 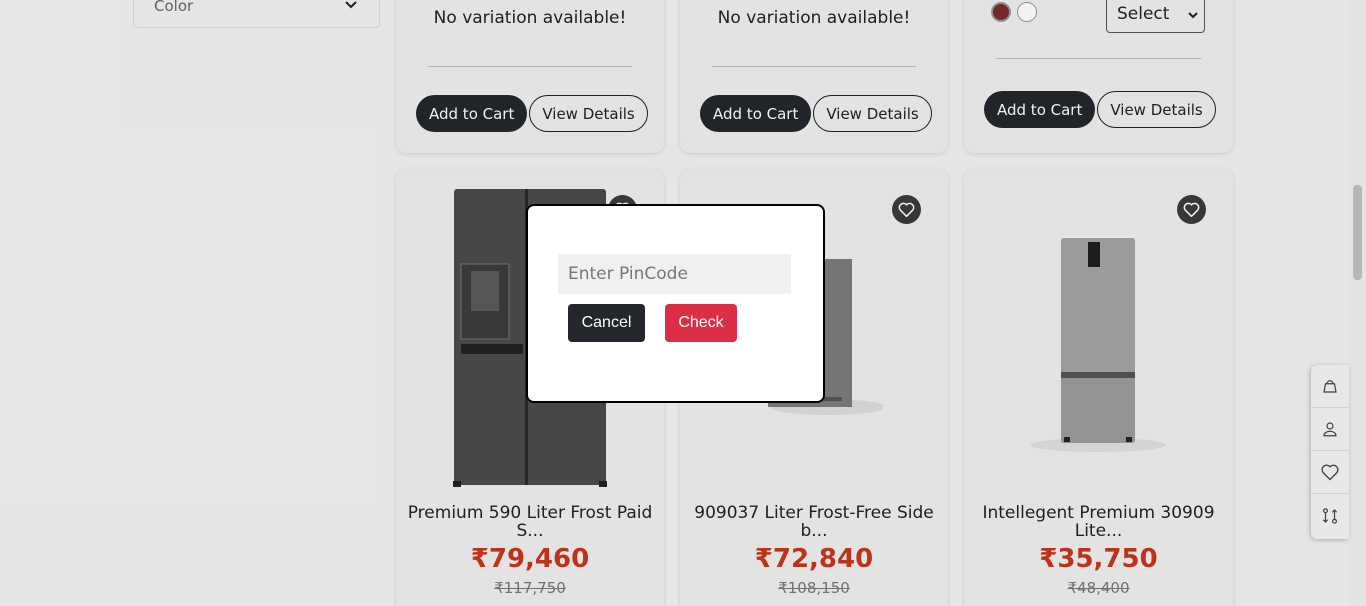 I want to click on pincode-modal: Cancel Check, so click(x=675, y=303).